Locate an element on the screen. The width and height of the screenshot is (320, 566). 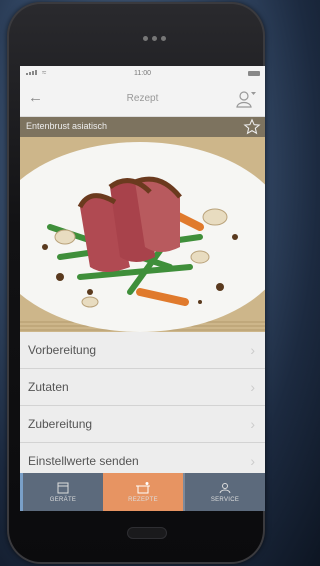
user-account-icon is located at coordinates (246, 99).